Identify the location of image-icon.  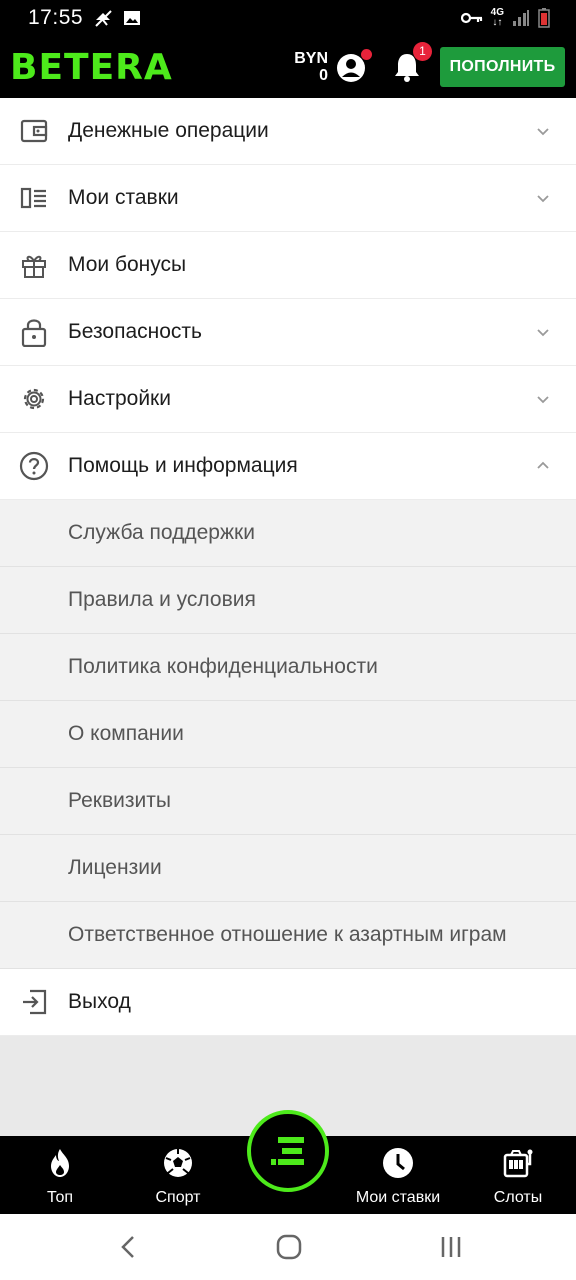
(132, 18).